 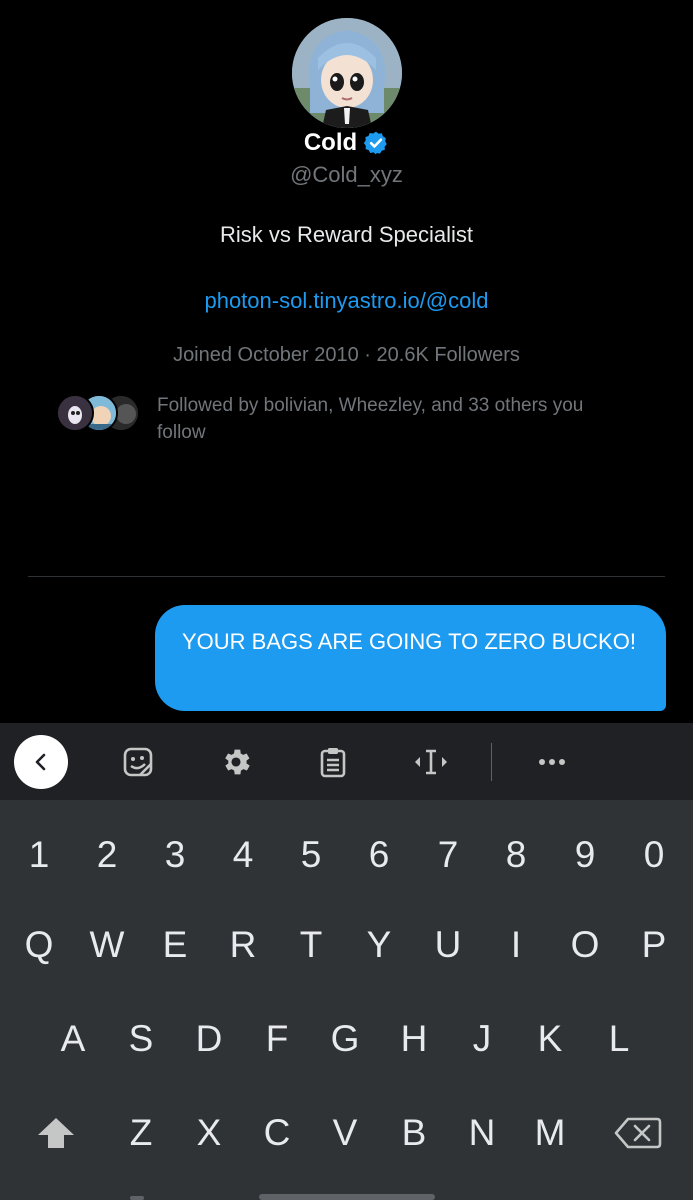 What do you see at coordinates (141, 1133) in the screenshot?
I see `key-z: Z` at bounding box center [141, 1133].